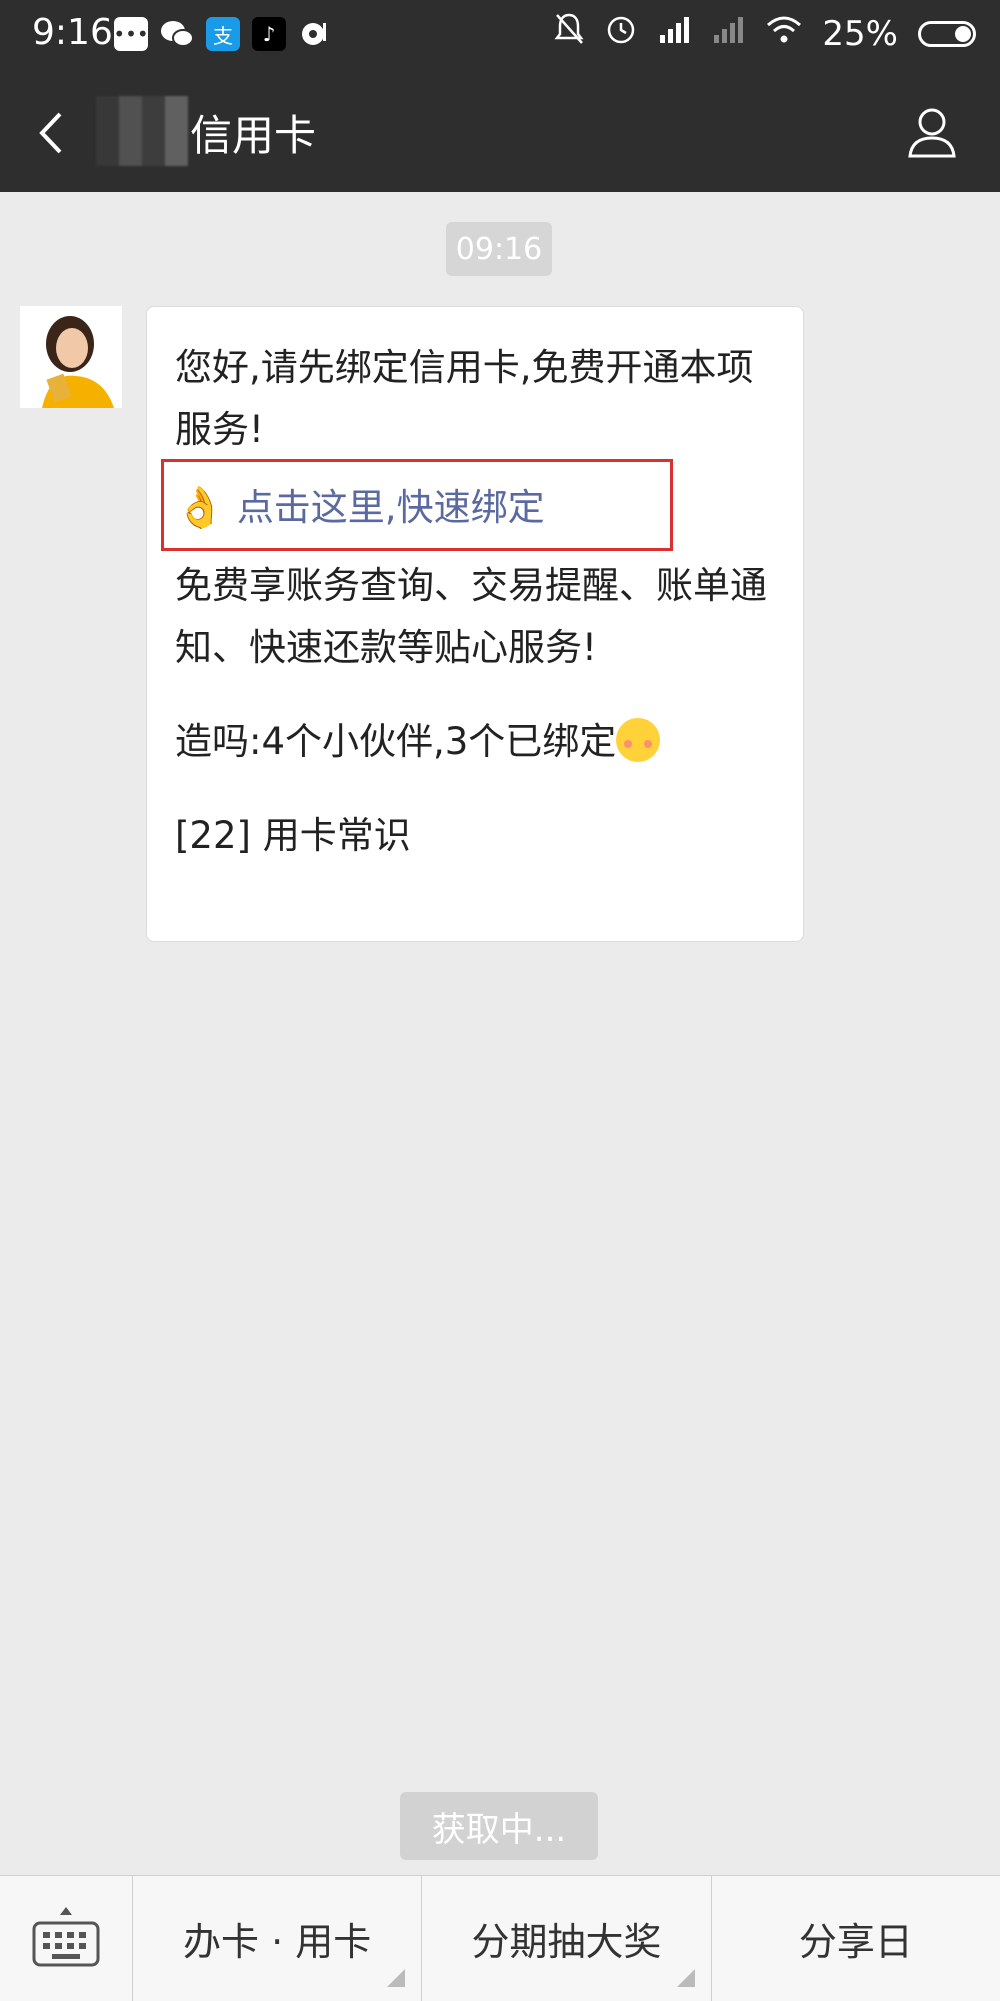 The image size is (1000, 2001). What do you see at coordinates (729, 34) in the screenshot?
I see `signal-2-icon` at bounding box center [729, 34].